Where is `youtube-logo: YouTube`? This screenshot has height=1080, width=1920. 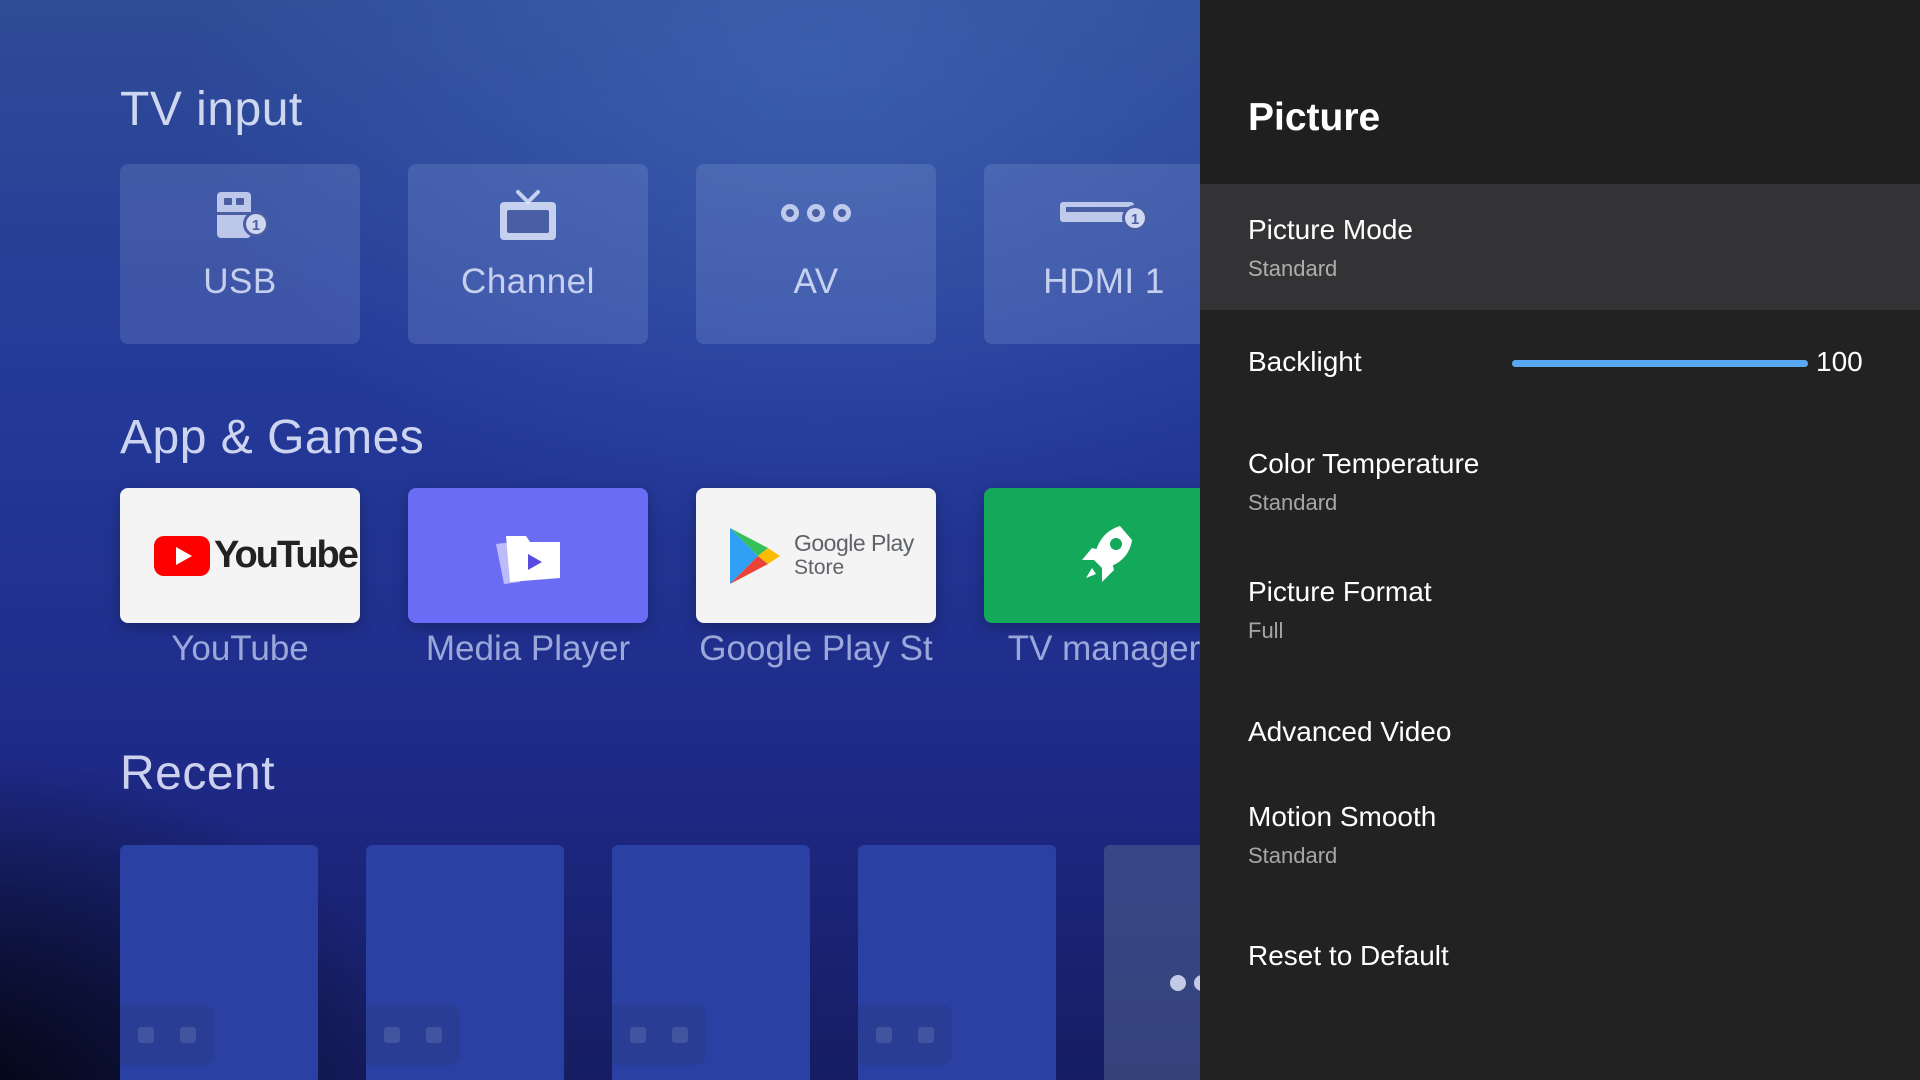
youtube-logo: YouTube is located at coordinates (256, 556).